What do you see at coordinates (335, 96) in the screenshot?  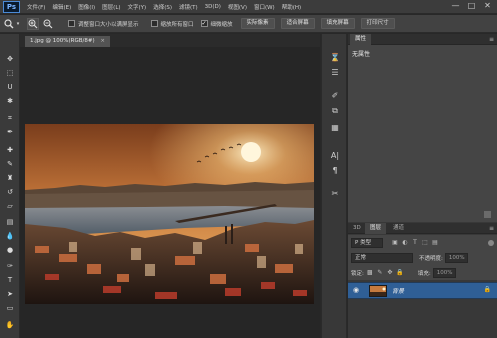 I see `brush-presets-icon: ✐` at bounding box center [335, 96].